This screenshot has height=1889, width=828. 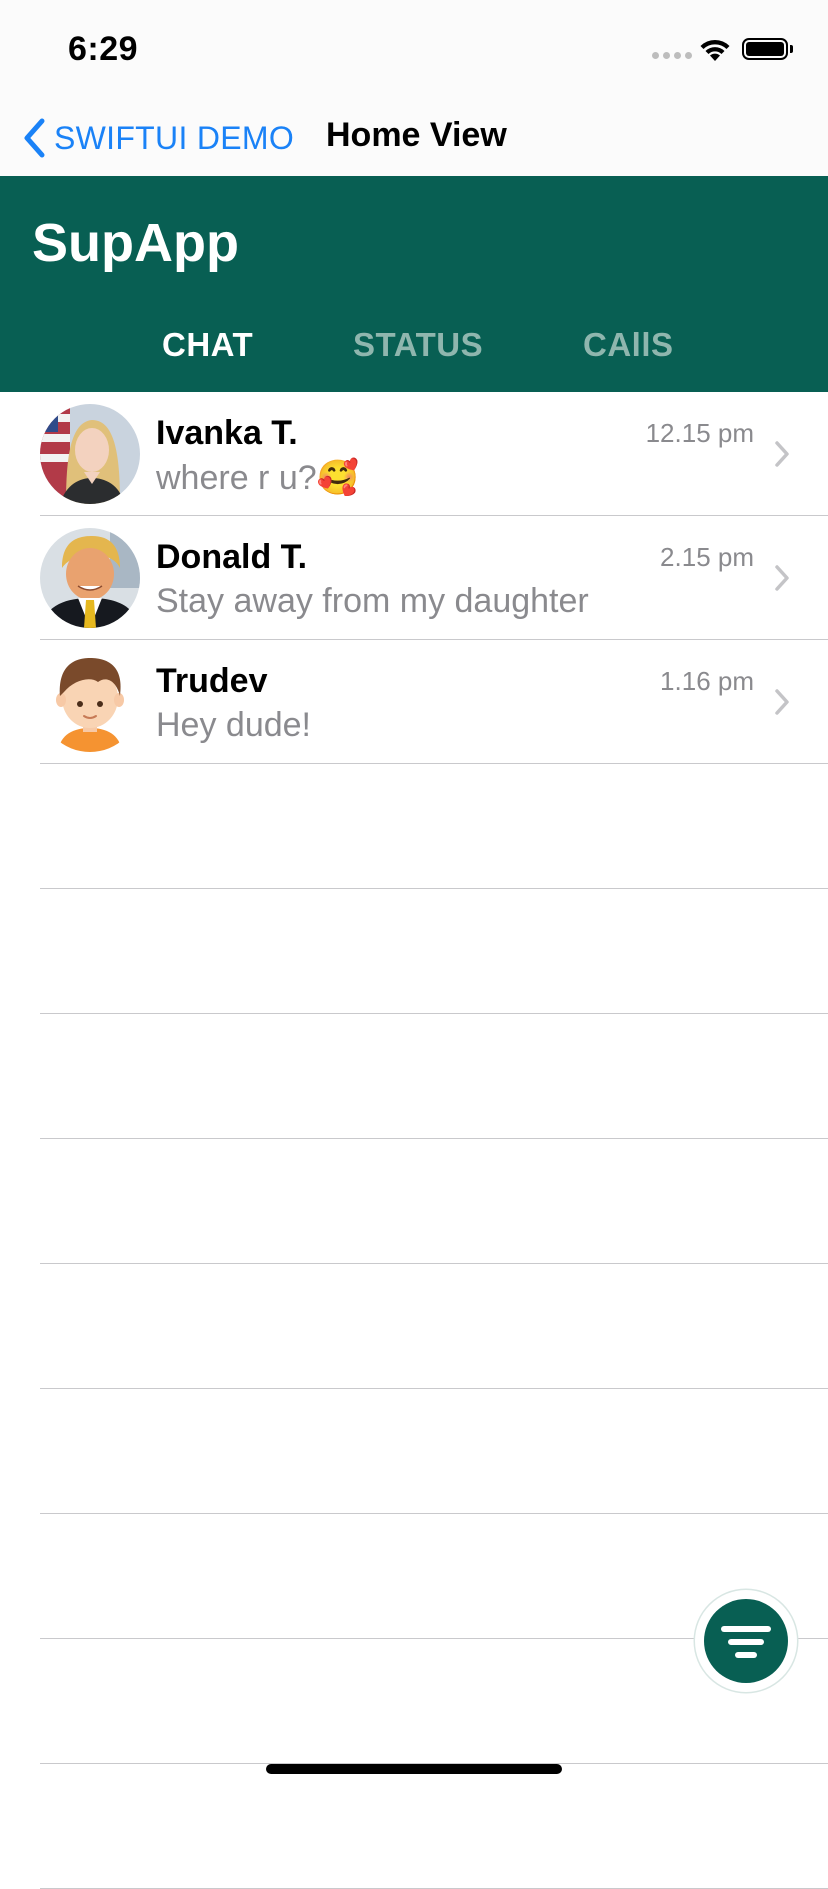 I want to click on app-header: SupApp CHAT STATUS CAllS, so click(x=414, y=284).